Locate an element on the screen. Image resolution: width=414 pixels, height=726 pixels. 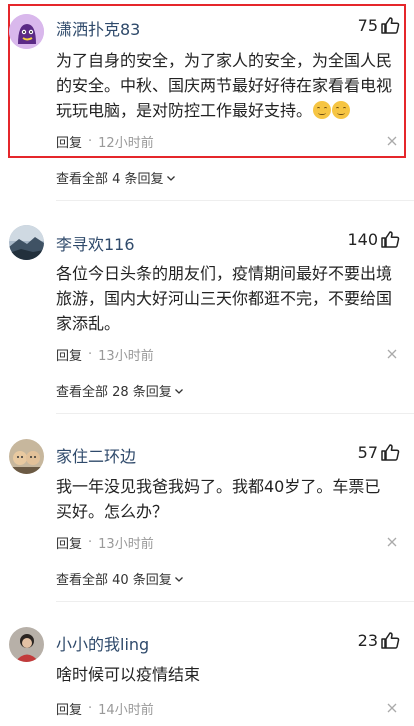
view-all-replies: 查看全部 40 条回复 is located at coordinates (120, 578).